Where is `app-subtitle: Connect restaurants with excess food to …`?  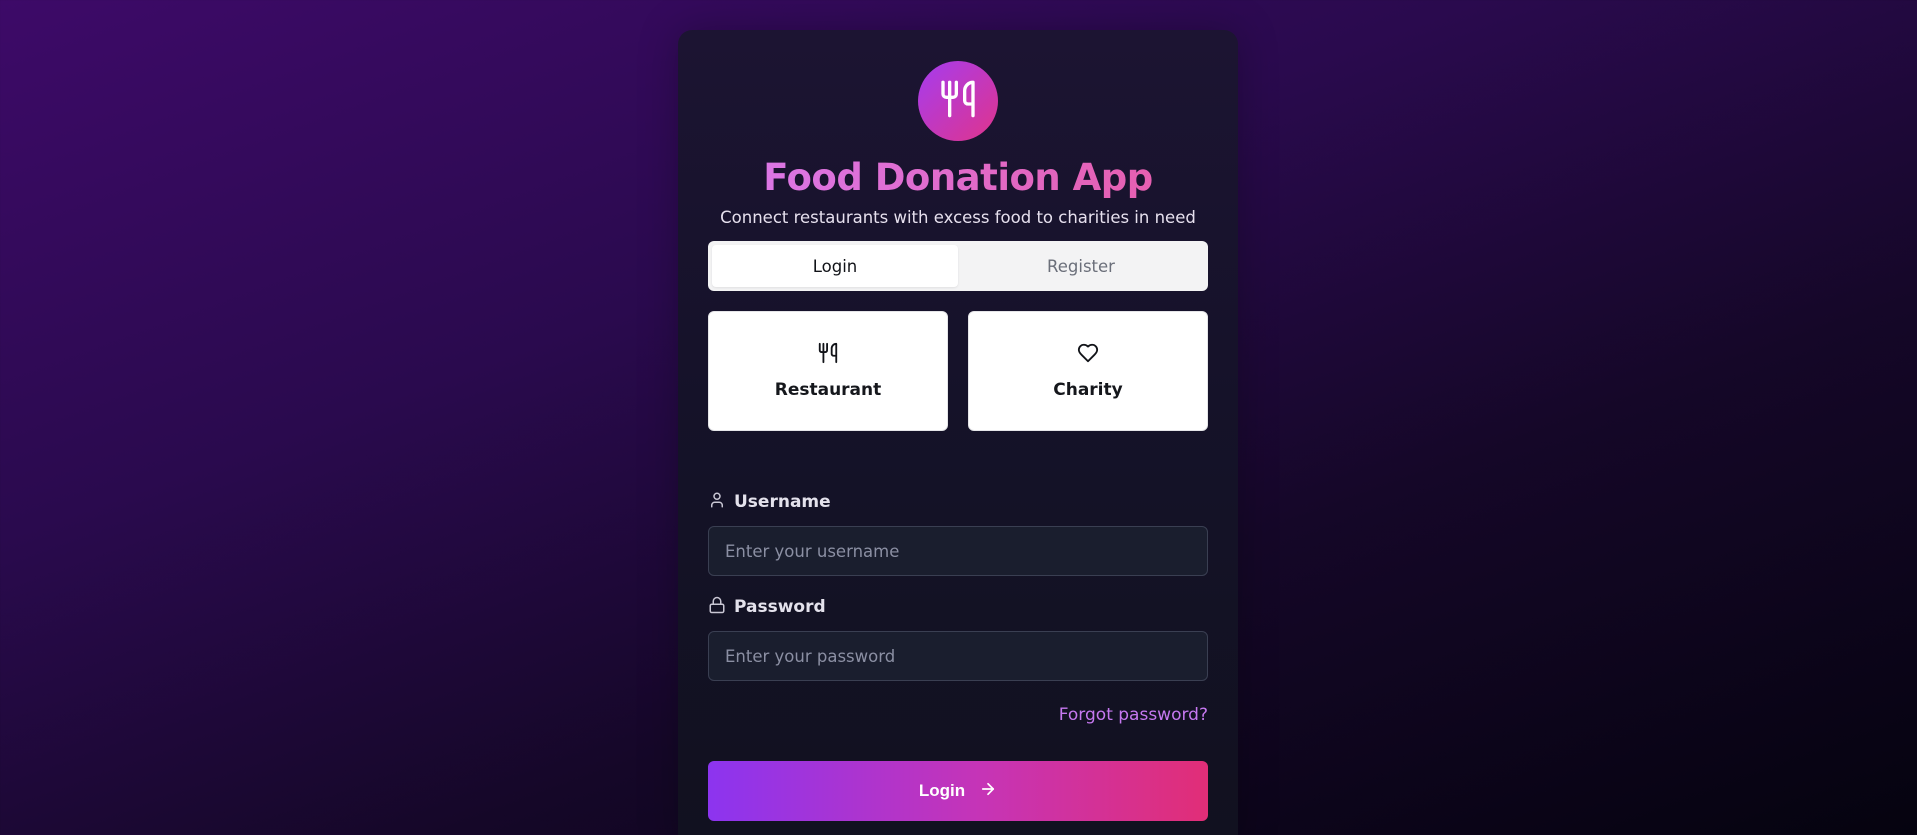
app-subtitle: Connect restaurants with excess food to … is located at coordinates (958, 217).